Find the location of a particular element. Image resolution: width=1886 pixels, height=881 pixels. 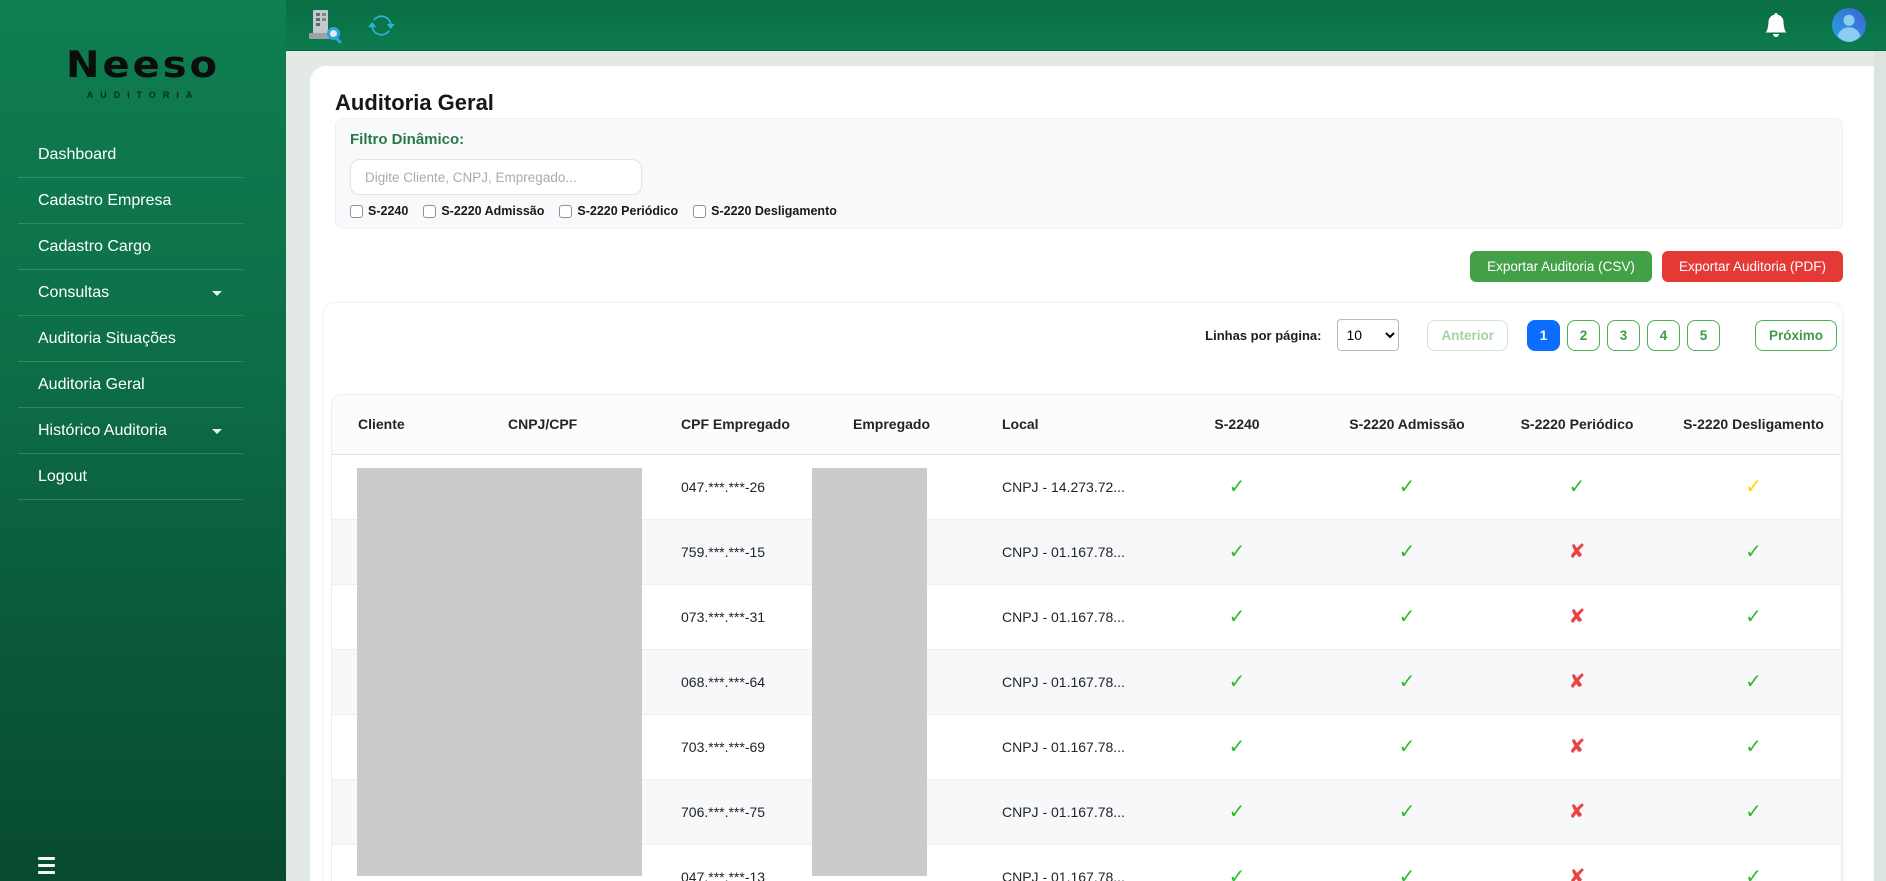

refresh-icon is located at coordinates (381, 25).